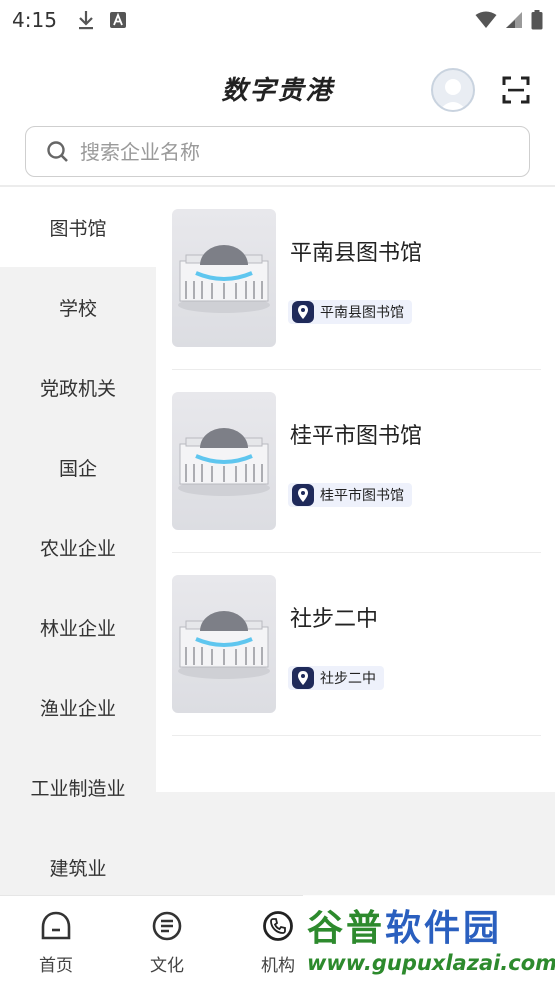 This screenshot has height=984, width=555. I want to click on battery-icon, so click(537, 20).